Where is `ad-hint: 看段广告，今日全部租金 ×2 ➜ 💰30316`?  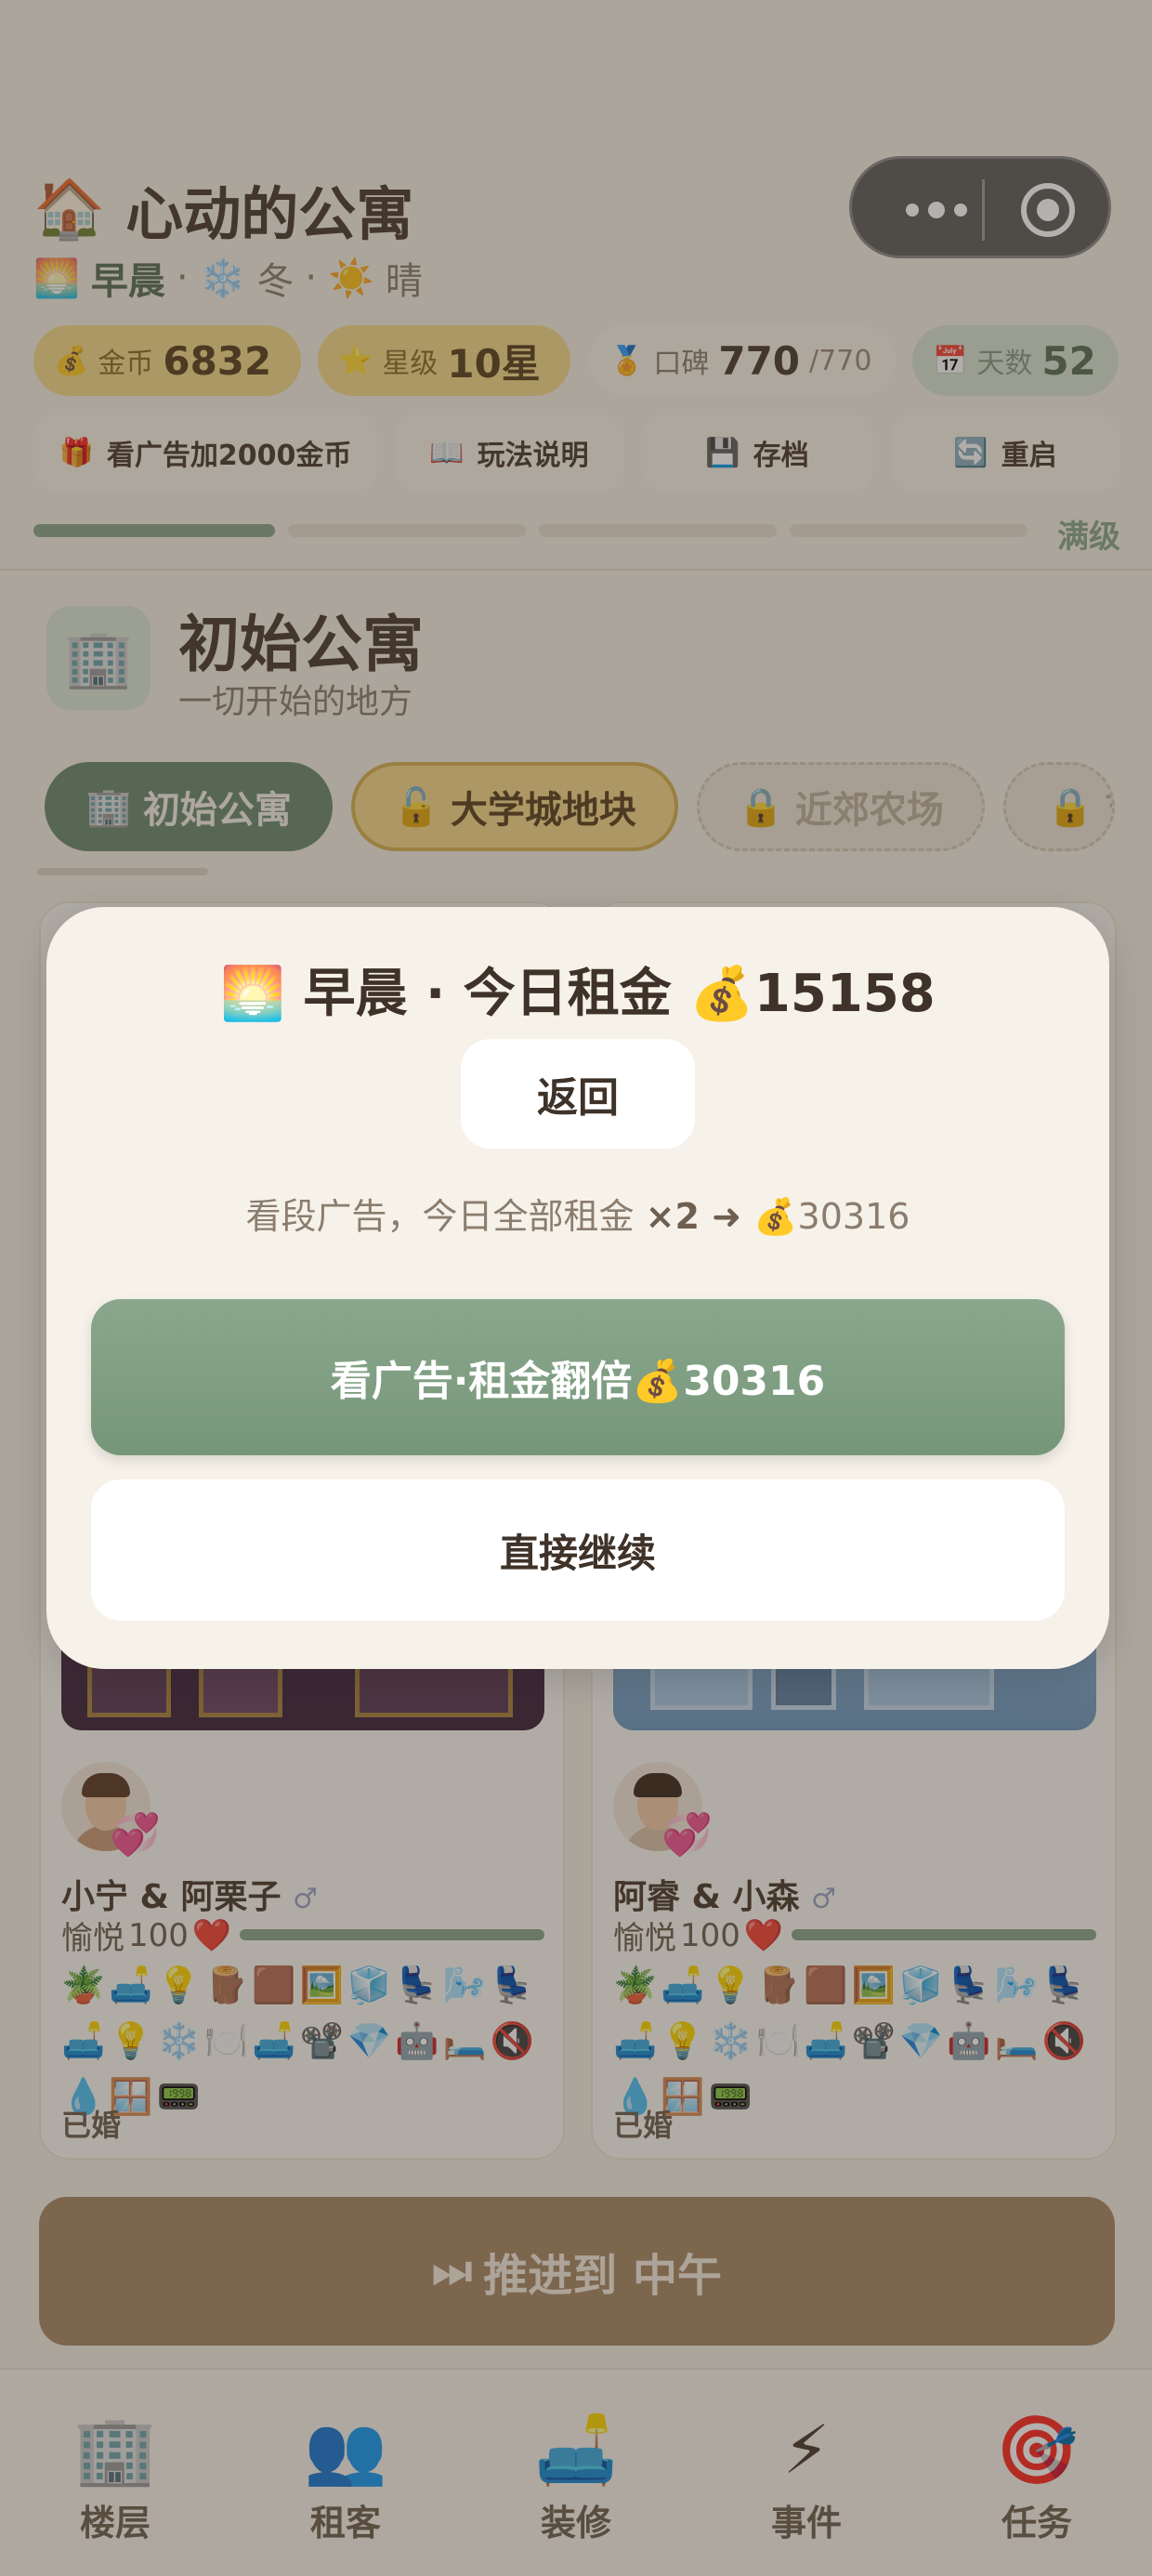 ad-hint: 看段广告，今日全部租金 ×2 ➜ 💰30316 is located at coordinates (577, 1213).